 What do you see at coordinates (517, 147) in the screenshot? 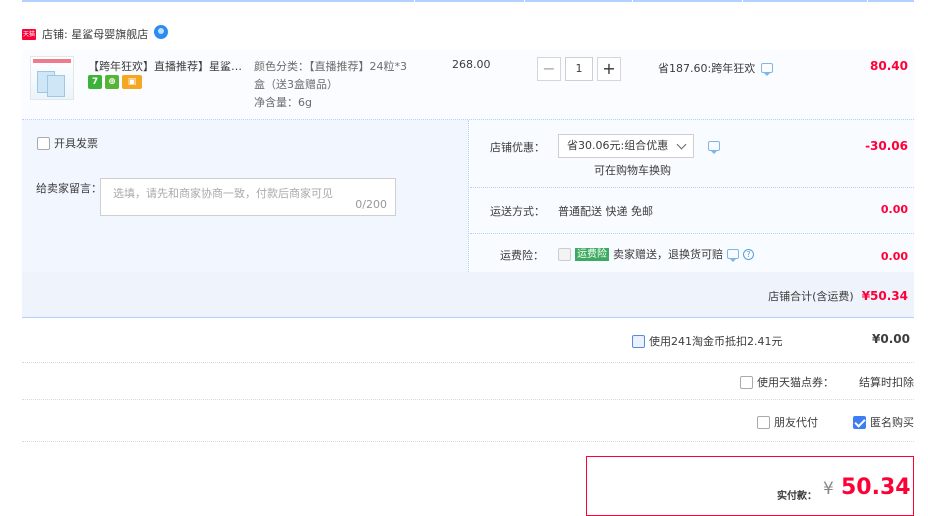
I see `shop-discount-label: 店铺优惠：` at bounding box center [517, 147].